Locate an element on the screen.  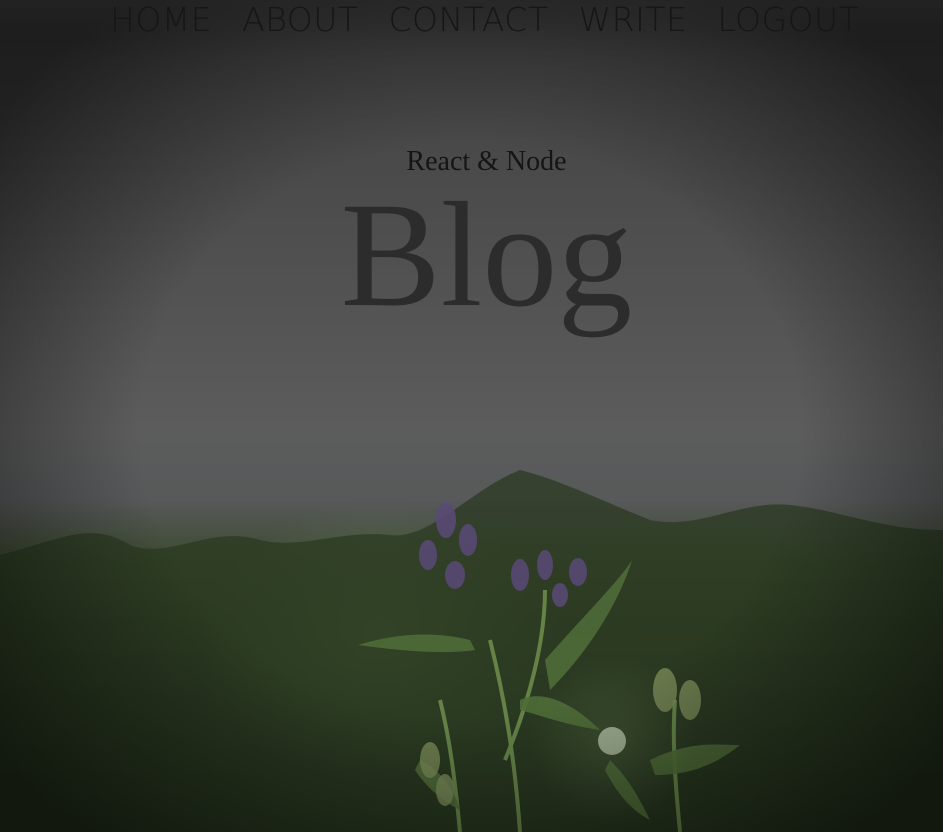
main-nav: HOME ABOUT CONTACT WRITE LOGOUT is located at coordinates (484, 21).